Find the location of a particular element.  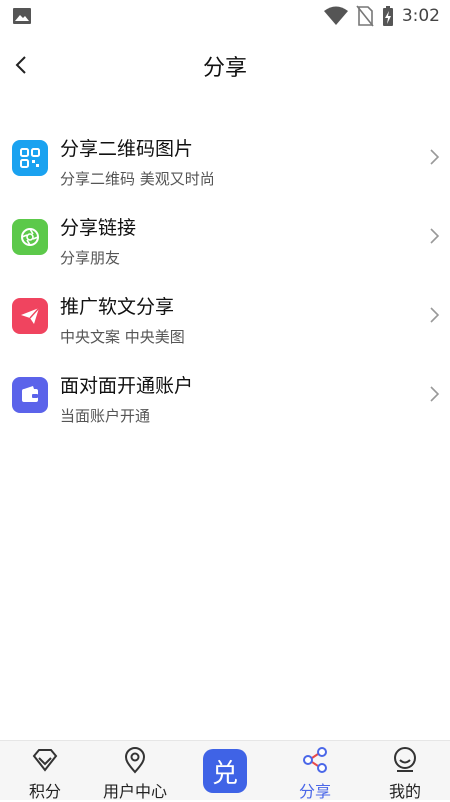

status-bar: 3:02 is located at coordinates (225, 16).